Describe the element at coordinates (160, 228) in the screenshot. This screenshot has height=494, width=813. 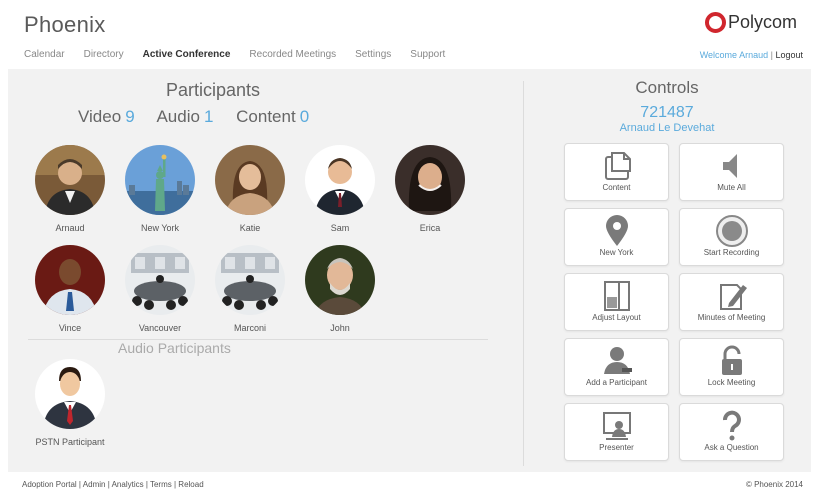
I see `participant-name: New York` at that location.